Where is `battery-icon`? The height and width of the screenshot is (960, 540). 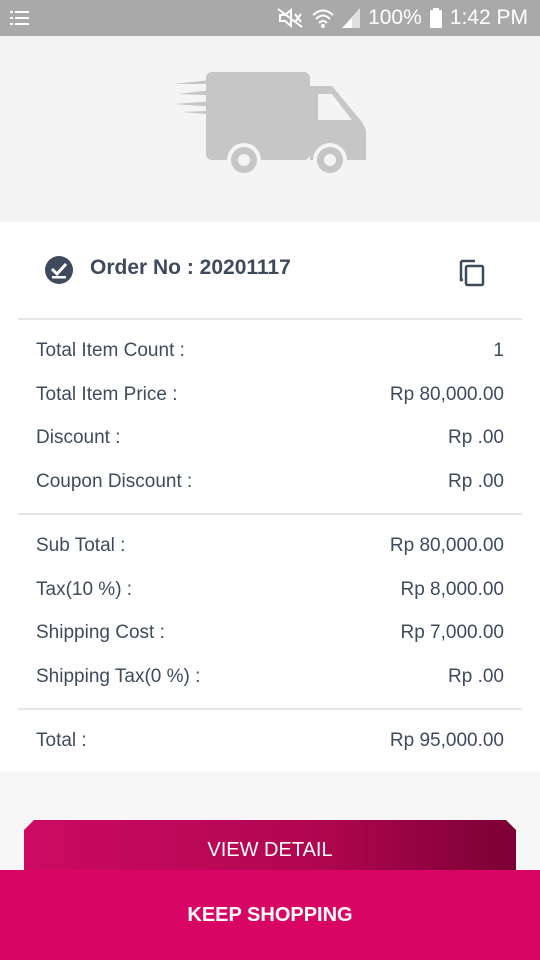 battery-icon is located at coordinates (435, 18).